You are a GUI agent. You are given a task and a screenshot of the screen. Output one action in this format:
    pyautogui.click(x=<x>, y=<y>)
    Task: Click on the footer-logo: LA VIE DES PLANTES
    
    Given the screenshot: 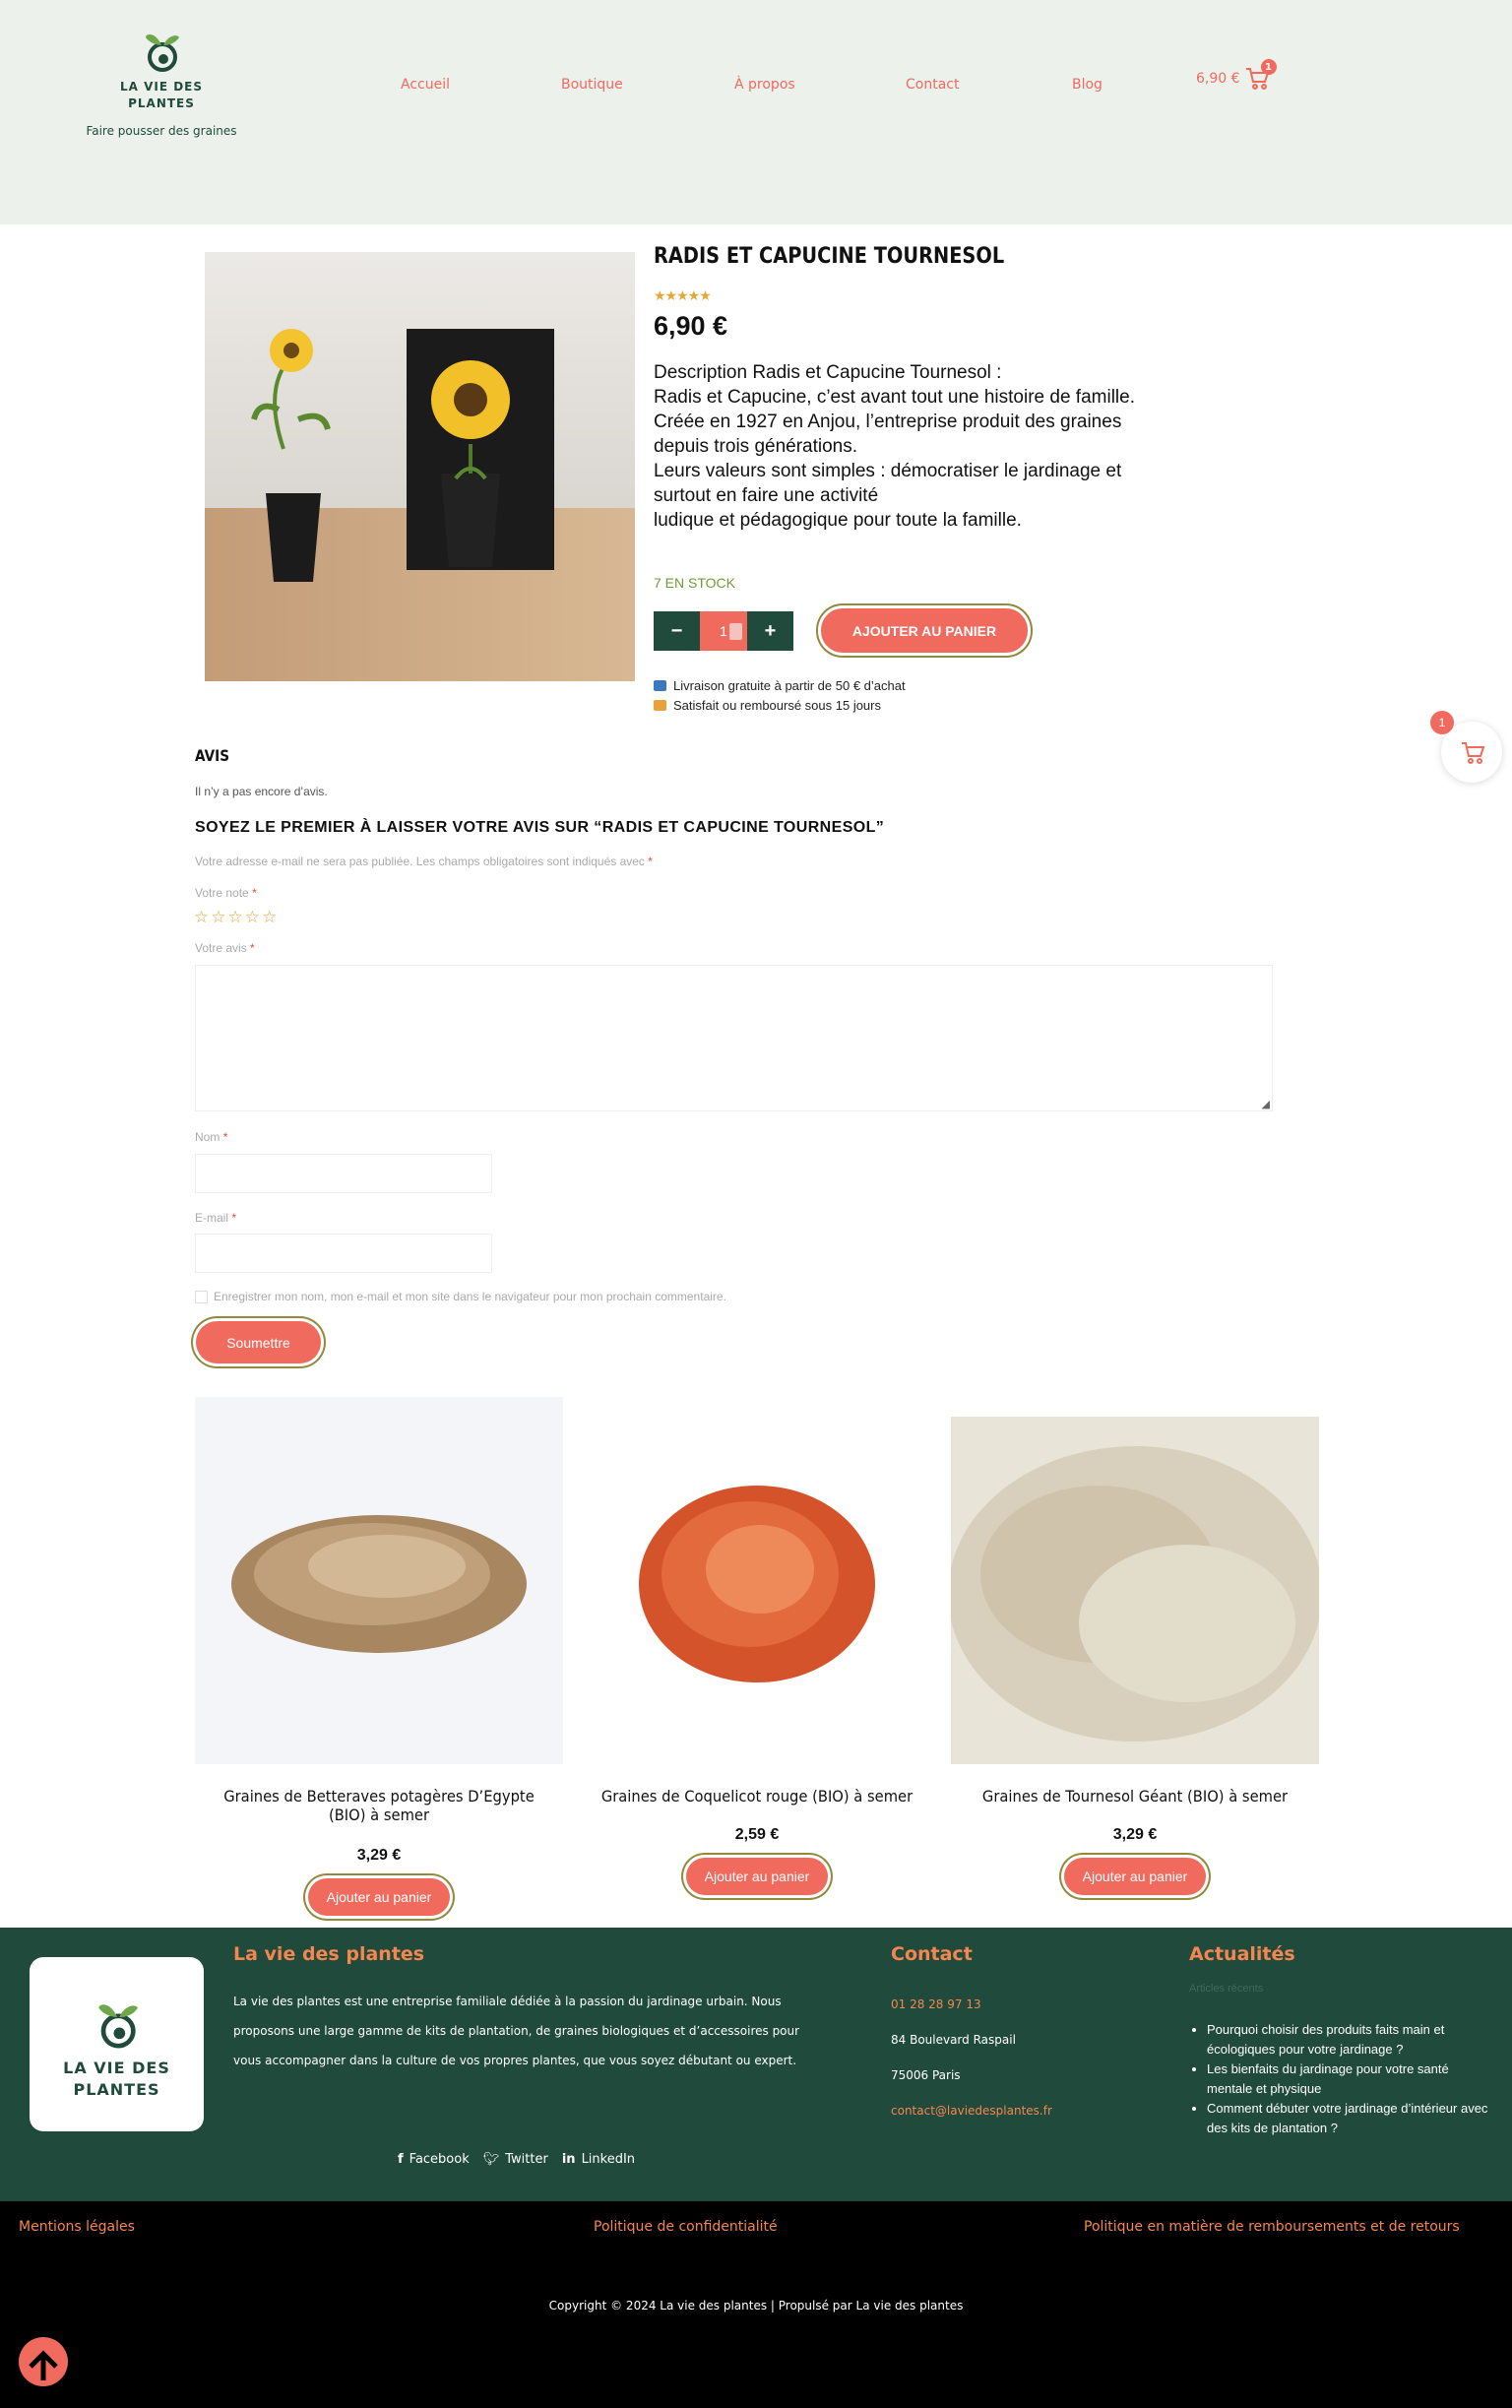 What is the action you would take?
    pyautogui.click(x=117, y=2044)
    